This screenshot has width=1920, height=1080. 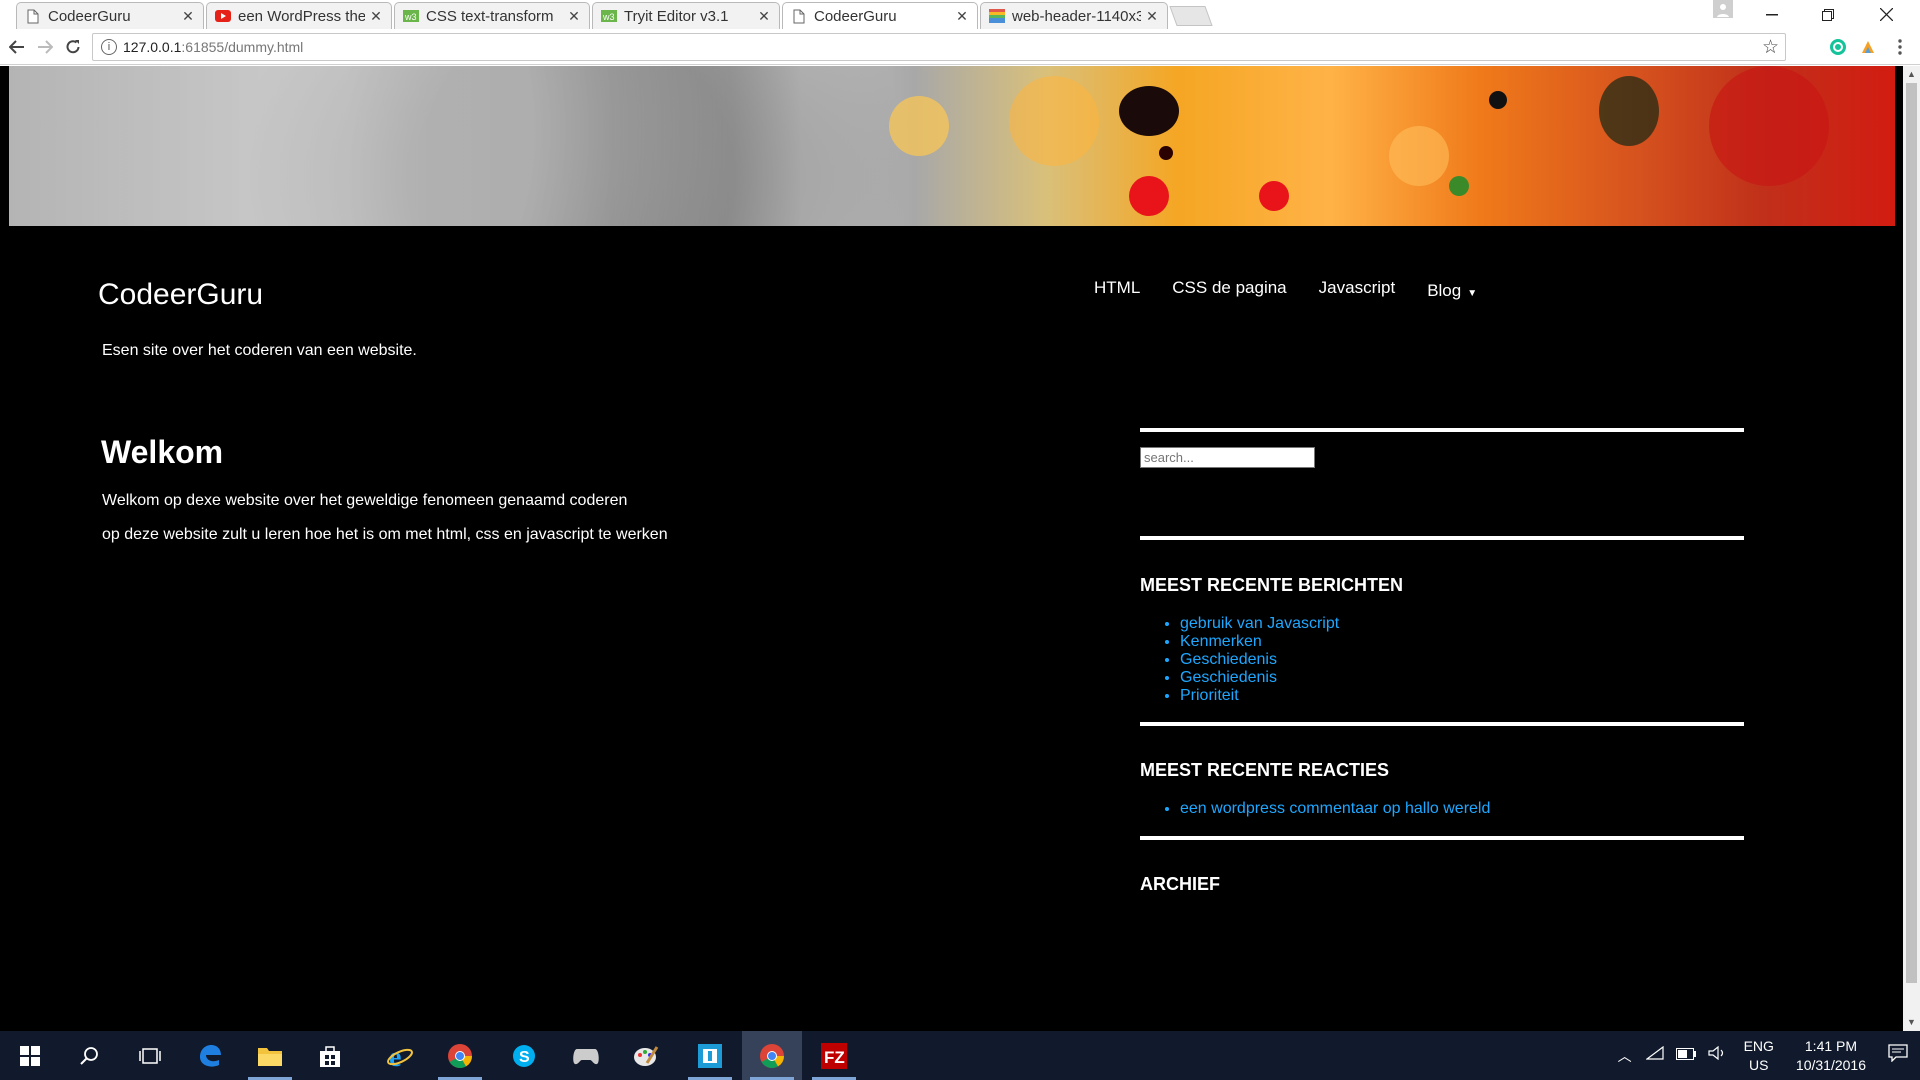 I want to click on language-indicator: ENG US, so click(x=1759, y=1056).